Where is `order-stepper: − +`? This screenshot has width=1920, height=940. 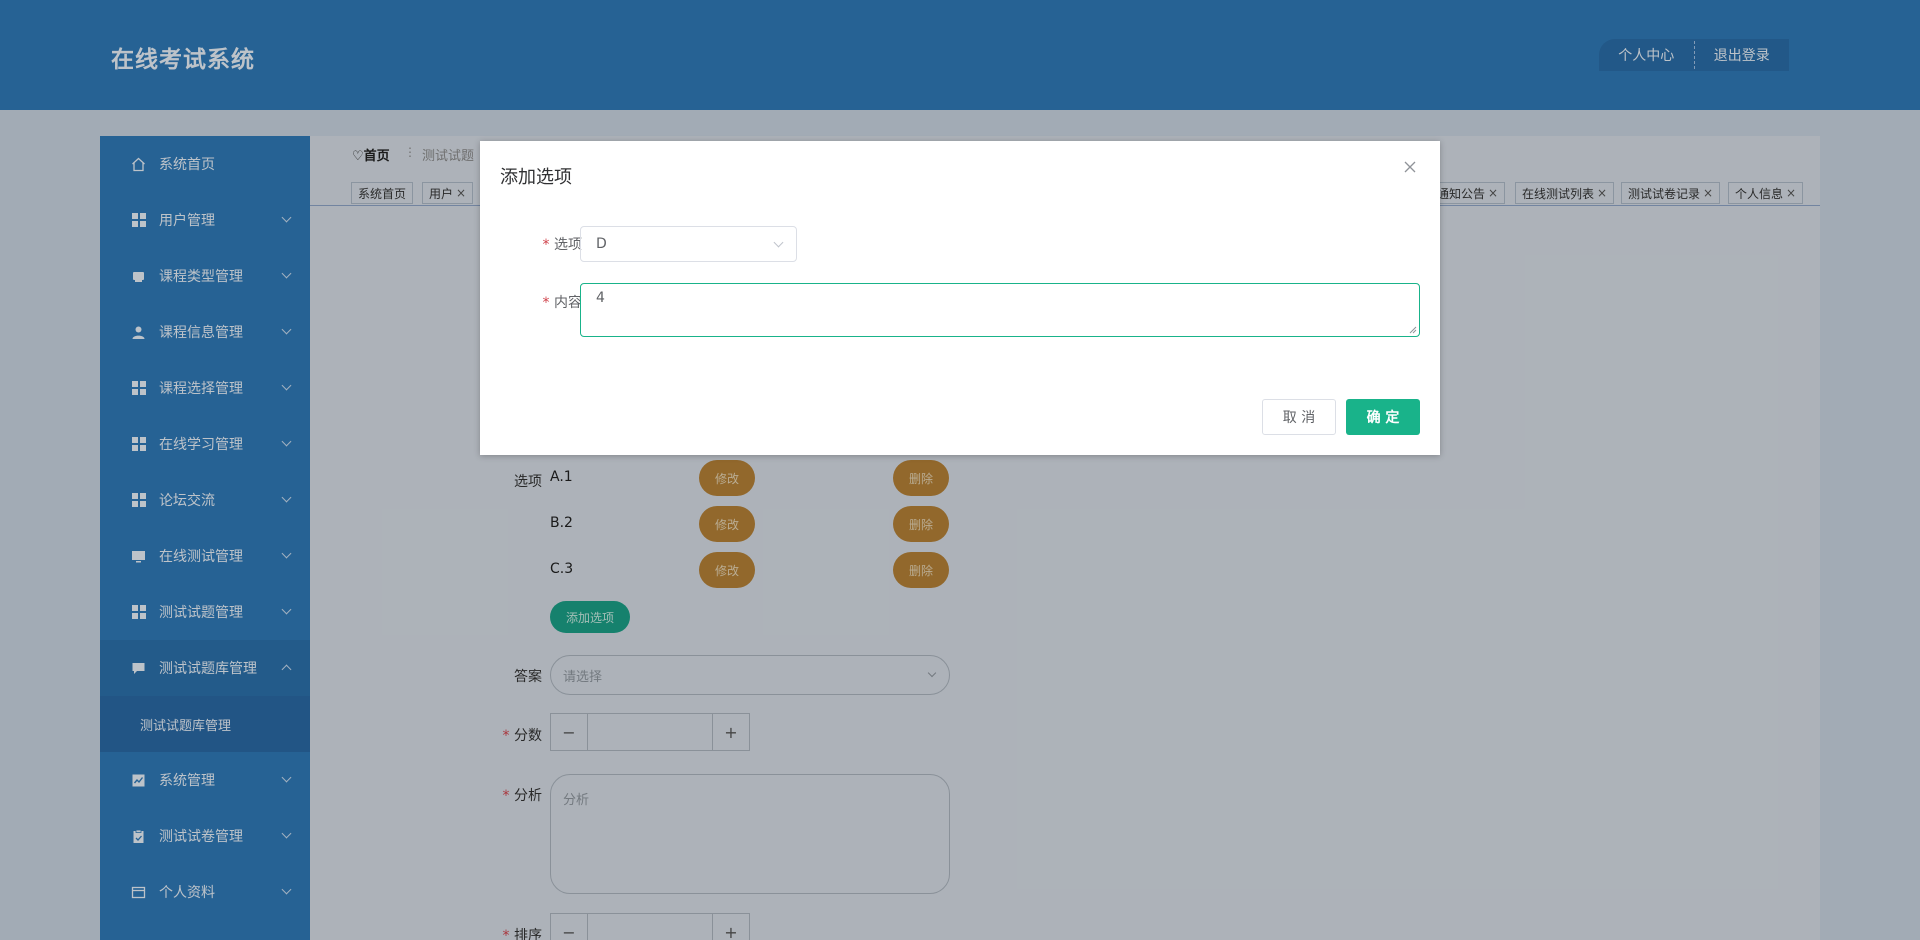
order-stepper: − + is located at coordinates (650, 926).